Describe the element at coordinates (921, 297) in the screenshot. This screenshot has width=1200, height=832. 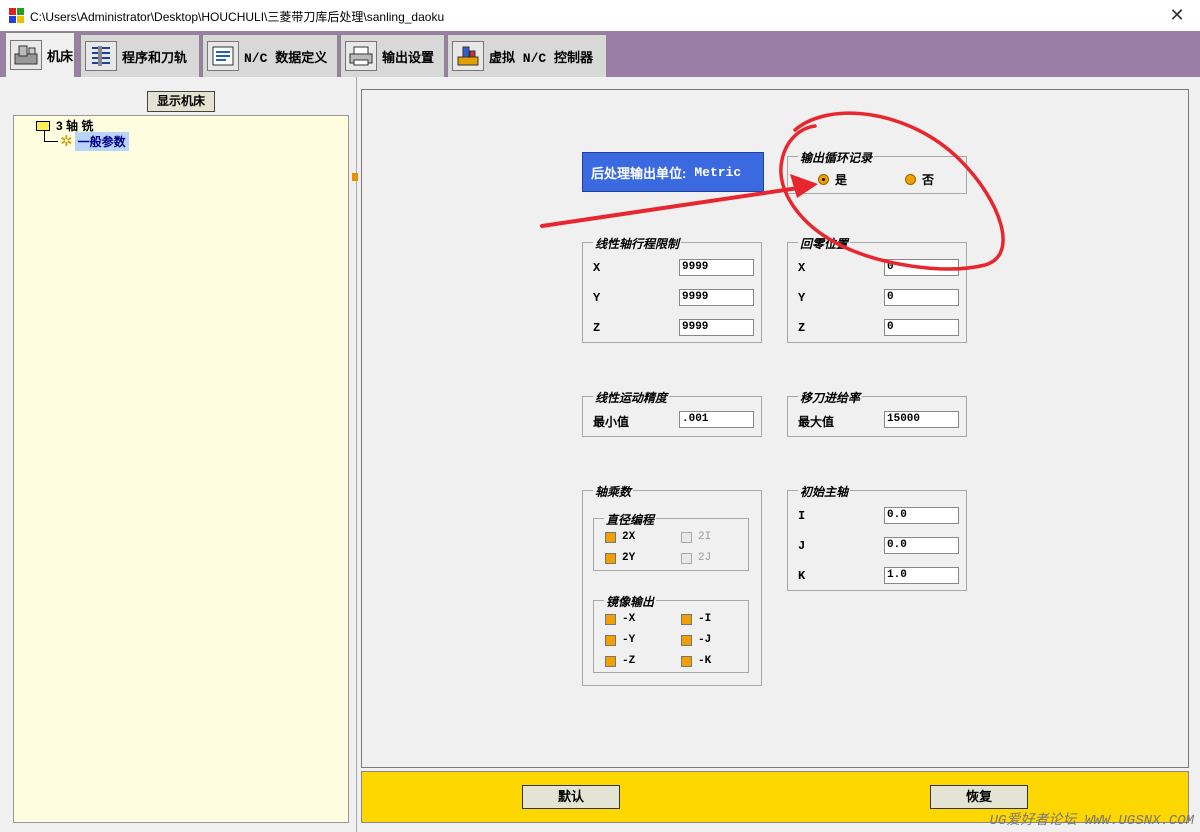
I see `home-y-input: 0` at that location.